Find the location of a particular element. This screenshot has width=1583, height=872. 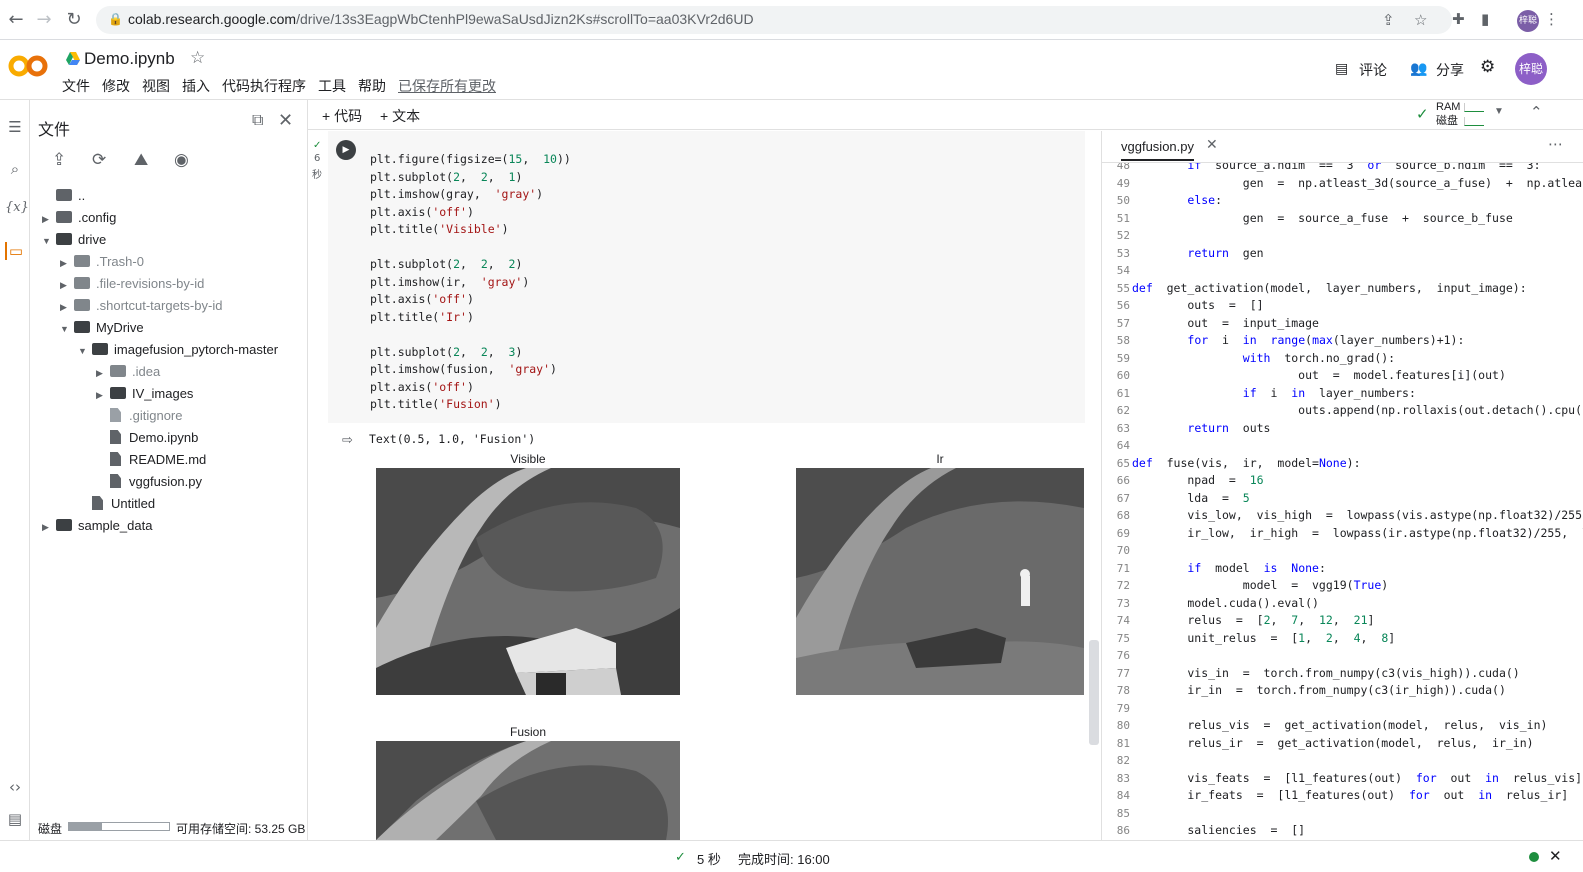

output-icon: ⇨ is located at coordinates (347, 440).